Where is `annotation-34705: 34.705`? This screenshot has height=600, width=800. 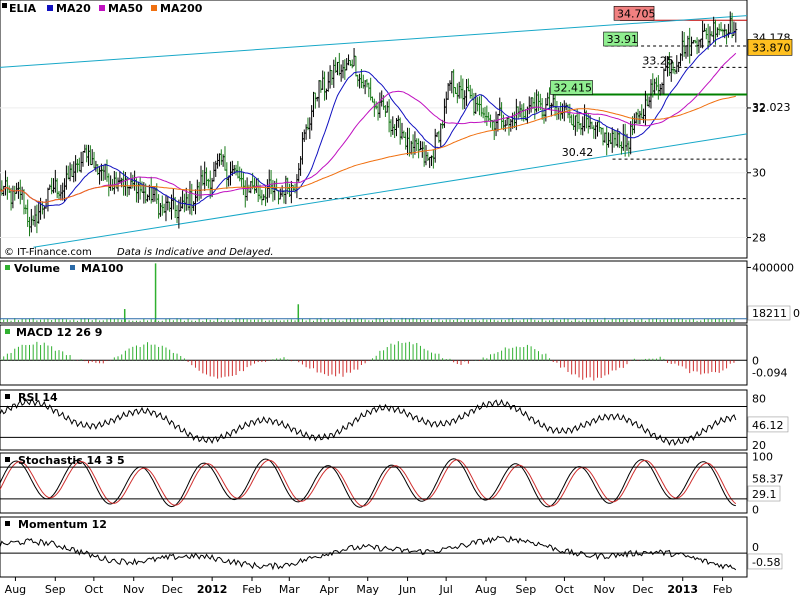 annotation-34705: 34.705 is located at coordinates (636, 13).